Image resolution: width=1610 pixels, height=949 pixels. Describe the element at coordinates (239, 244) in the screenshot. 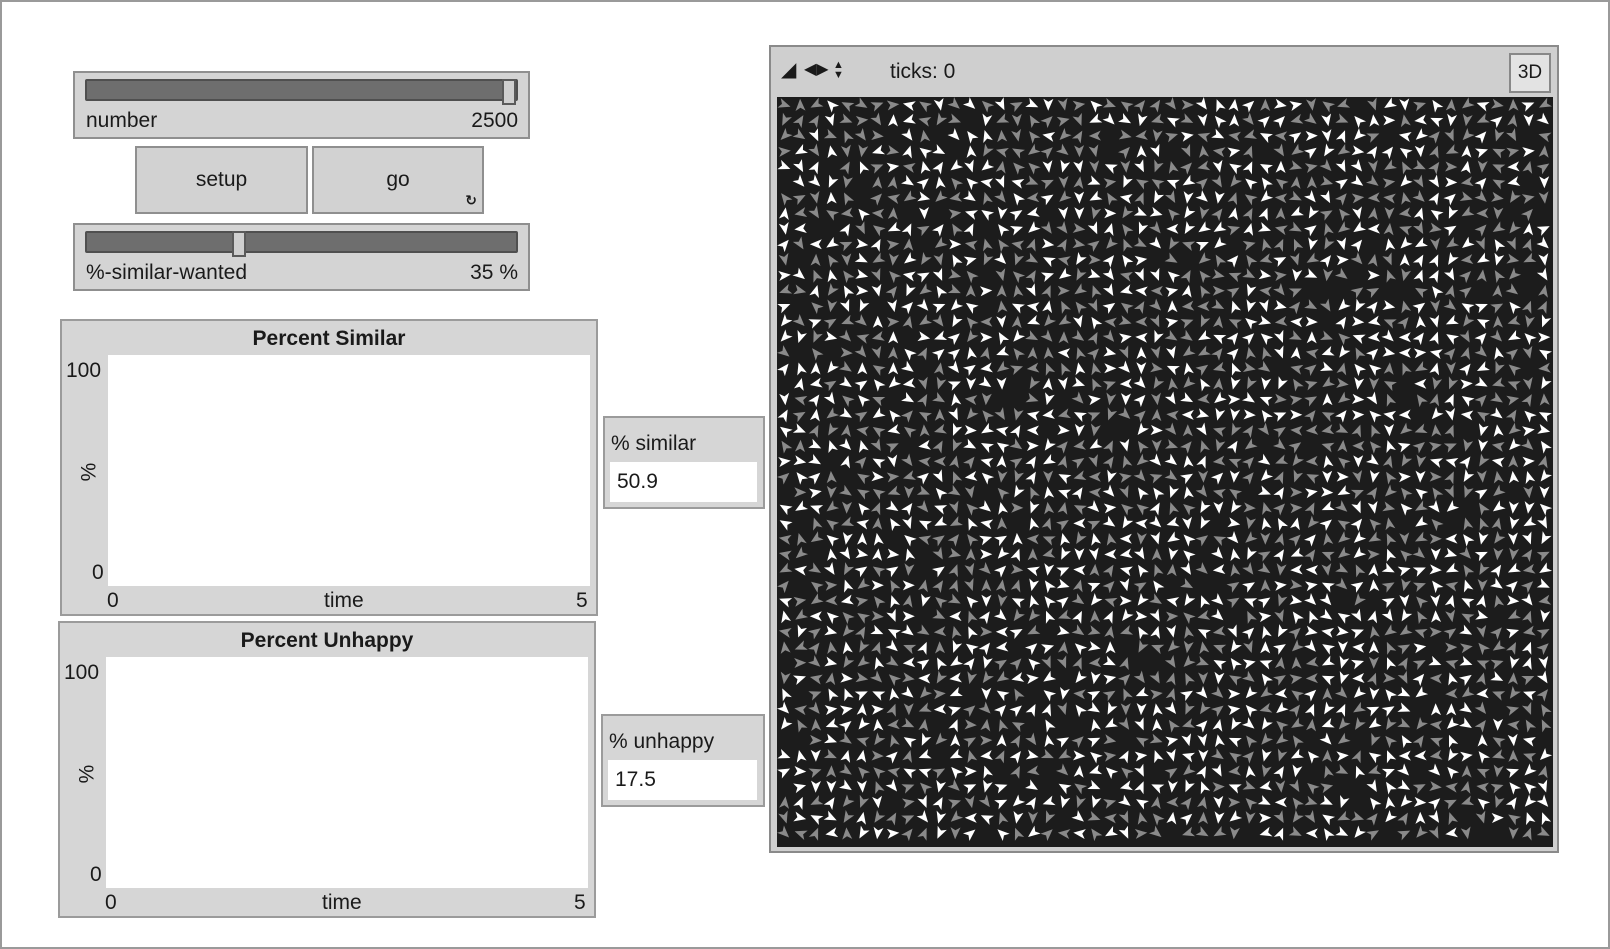

I see `similar-wanted-slider-thumb` at that location.